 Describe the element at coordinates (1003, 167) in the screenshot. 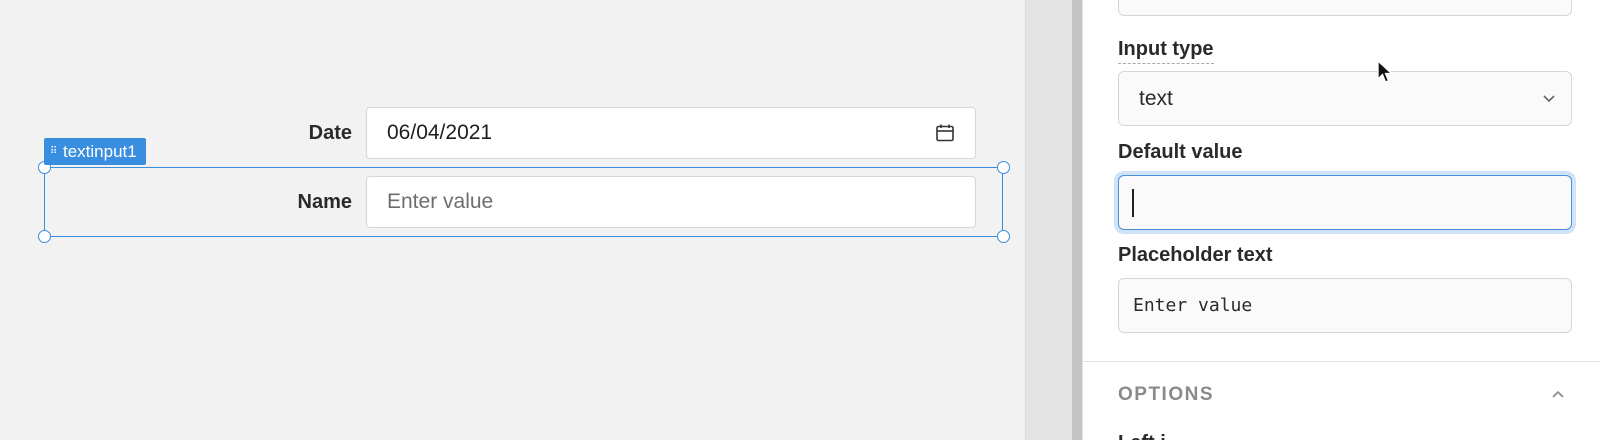

I see `resize-handle-top-right` at that location.